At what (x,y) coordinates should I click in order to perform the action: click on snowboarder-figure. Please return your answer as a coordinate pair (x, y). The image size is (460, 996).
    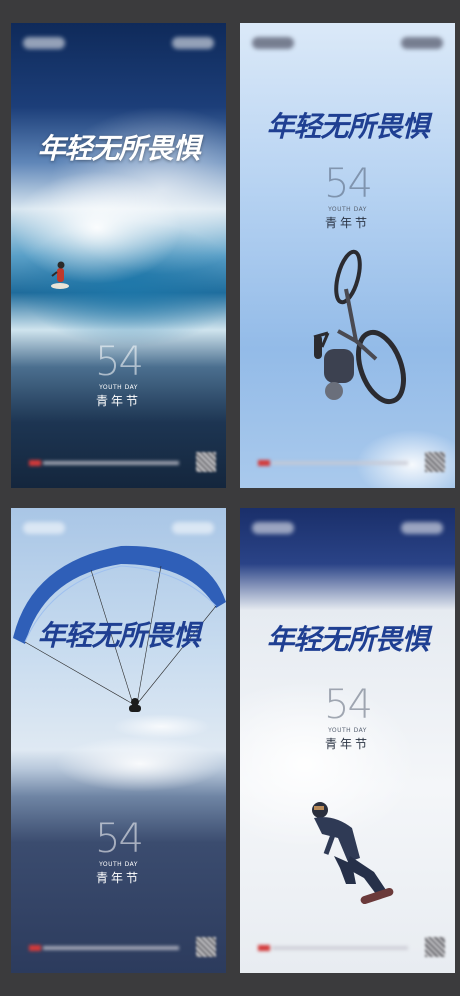
    Looking at the image, I should click on (353, 853).